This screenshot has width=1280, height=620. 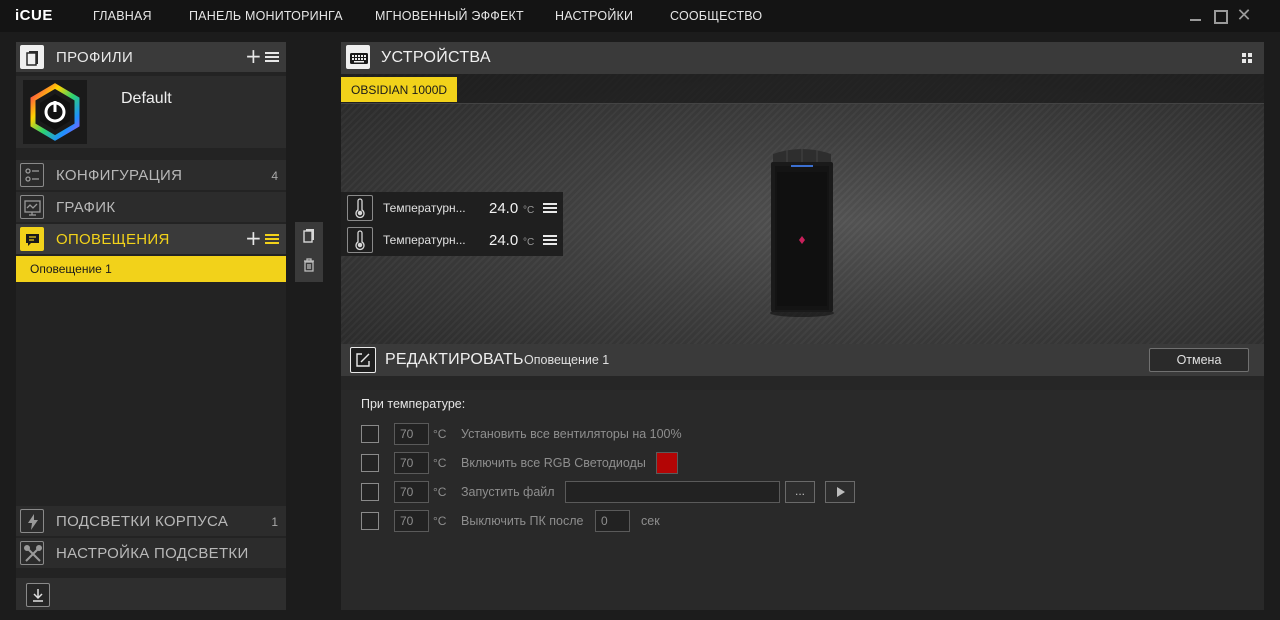 What do you see at coordinates (1199, 360) in the screenshot?
I see `cancel-button: Отмена` at bounding box center [1199, 360].